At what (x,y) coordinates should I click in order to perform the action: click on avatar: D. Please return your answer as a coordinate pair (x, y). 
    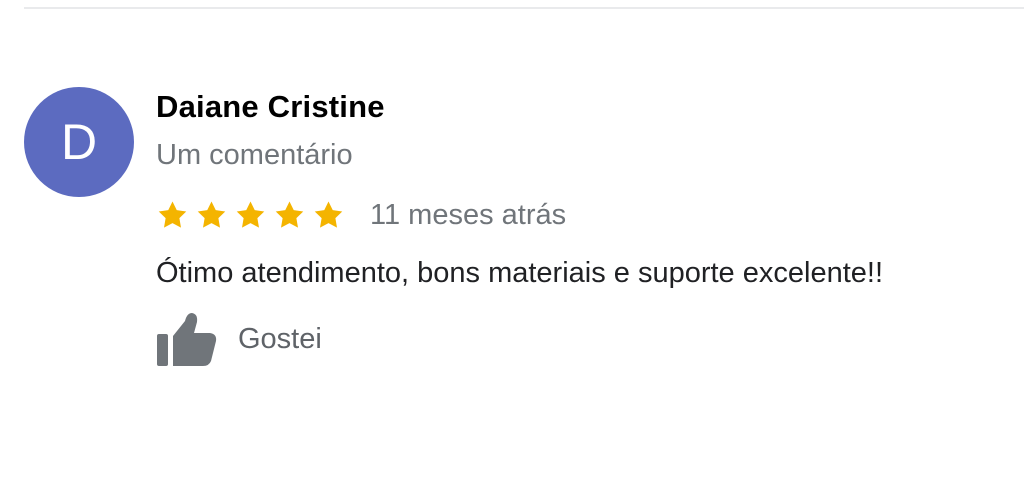
    Looking at the image, I should click on (79, 142).